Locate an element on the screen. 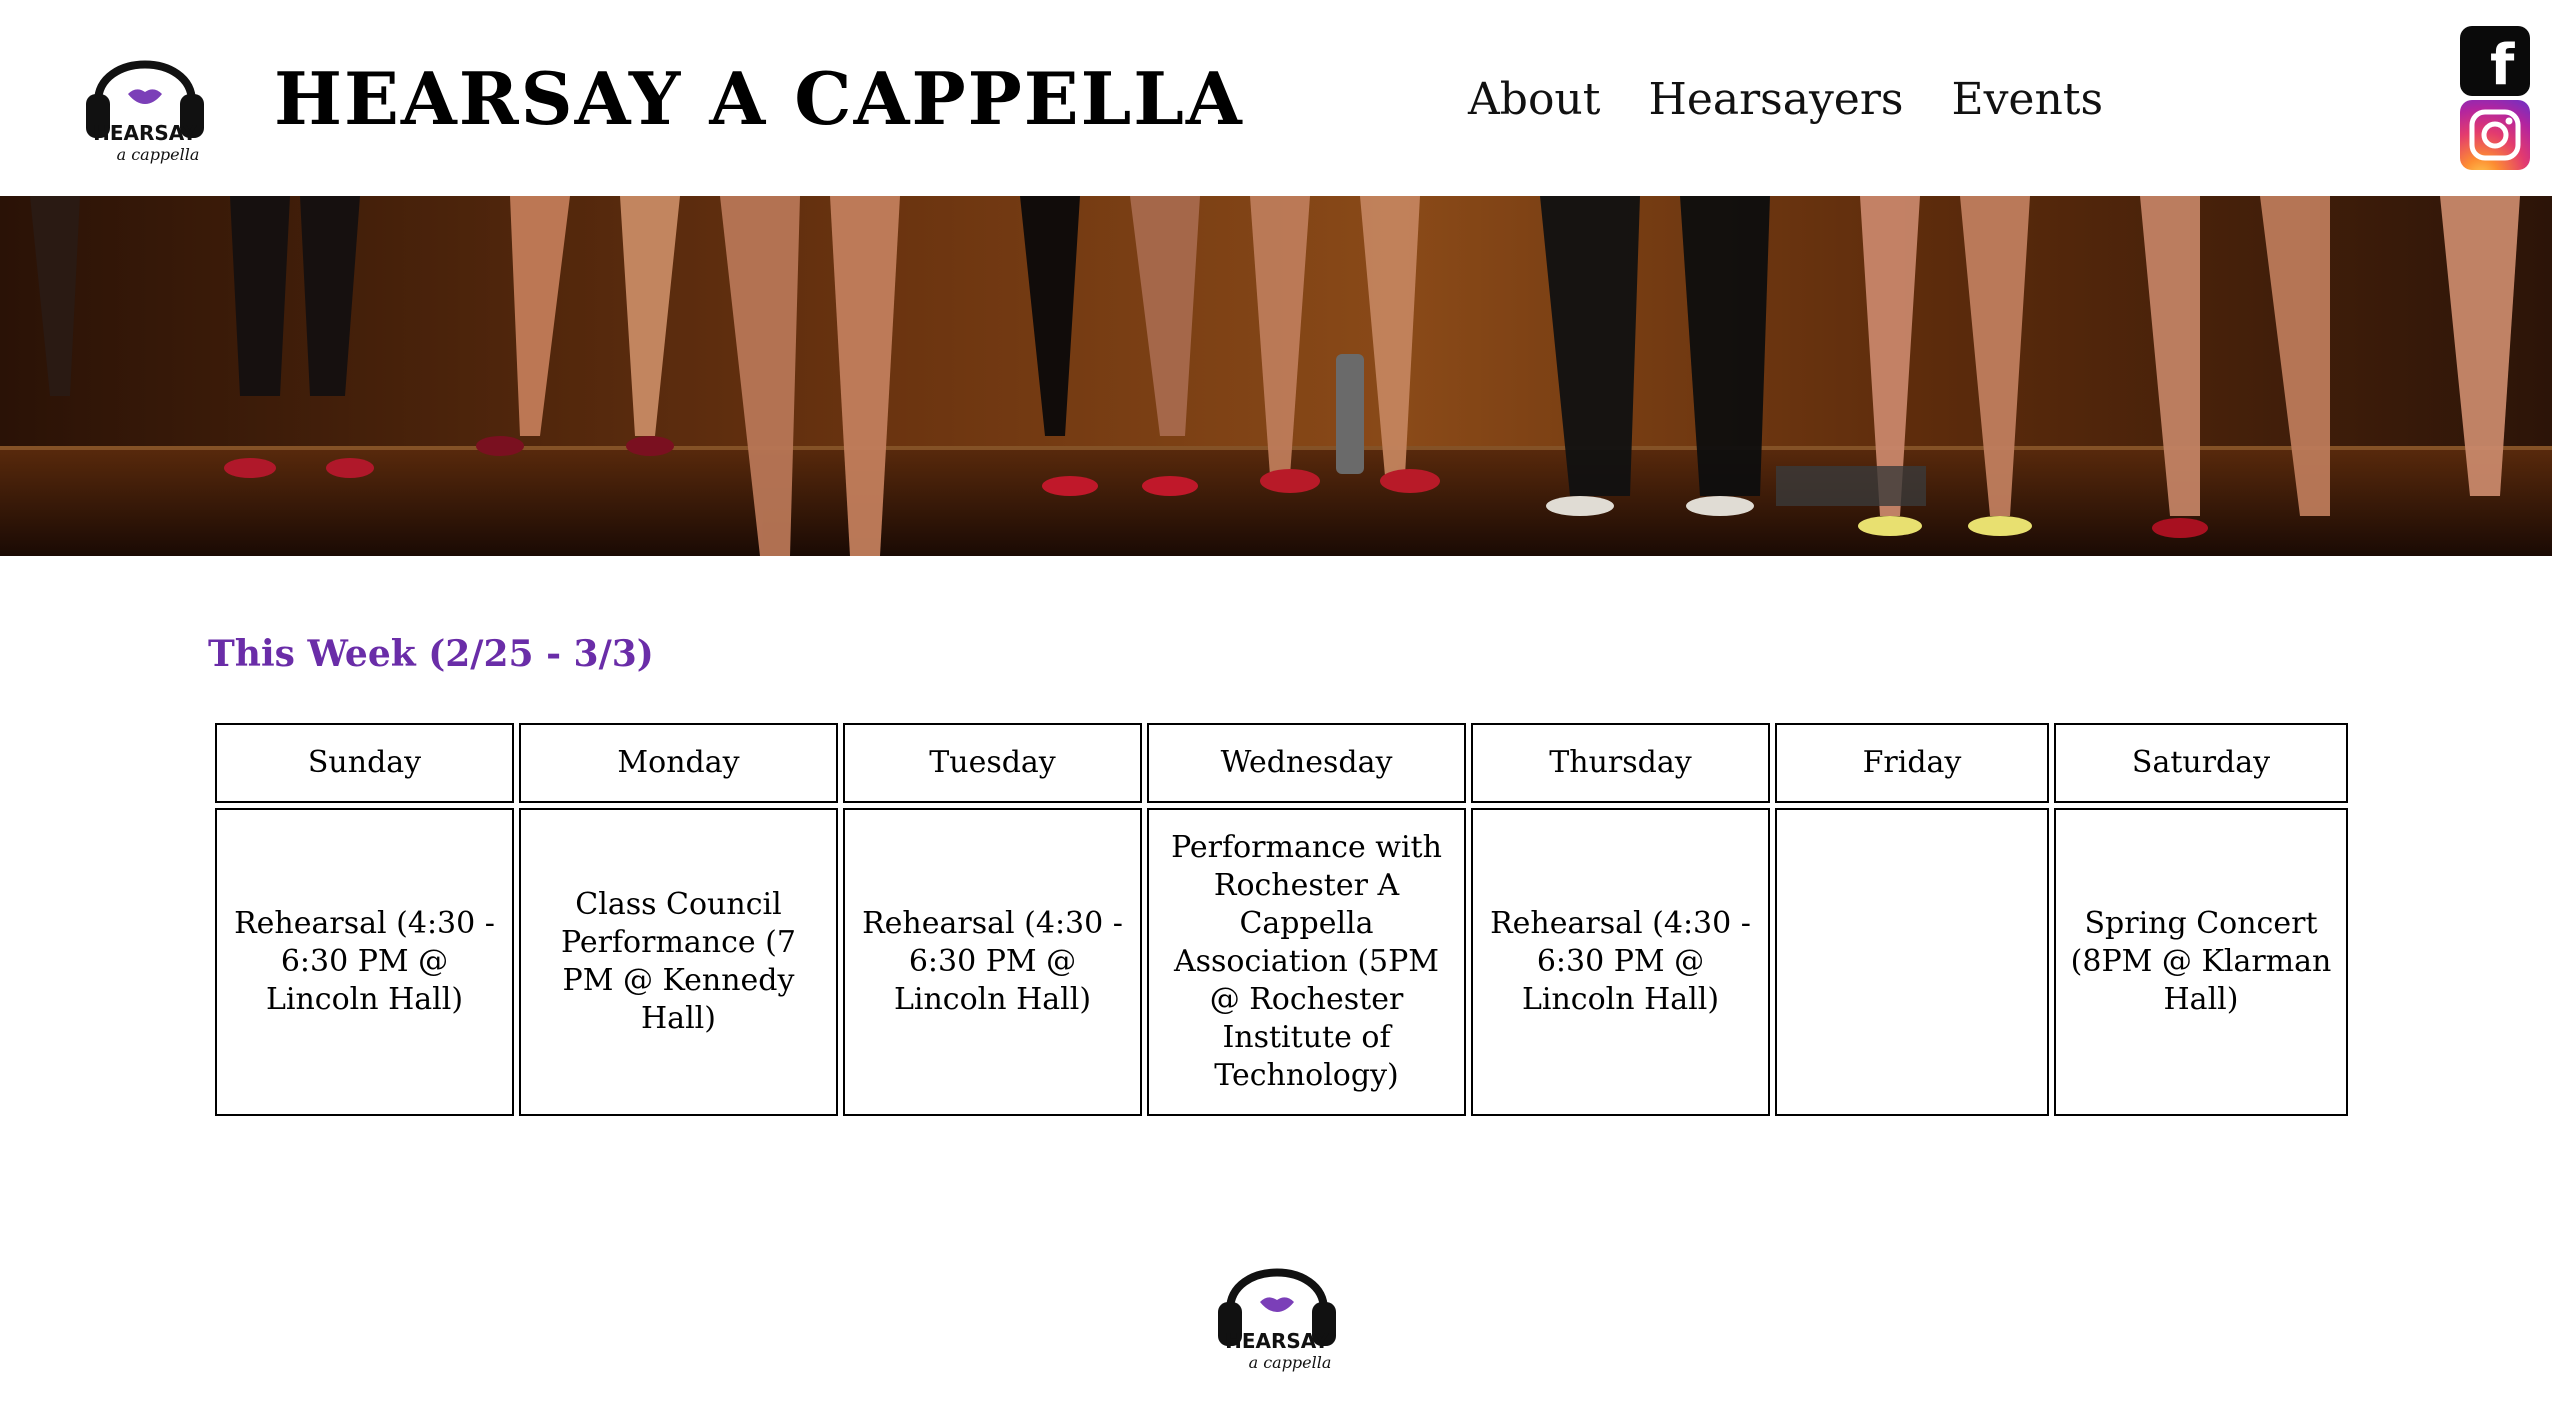 The width and height of the screenshot is (2552, 1402). day-header-sunday: Sunday is located at coordinates (364, 763).